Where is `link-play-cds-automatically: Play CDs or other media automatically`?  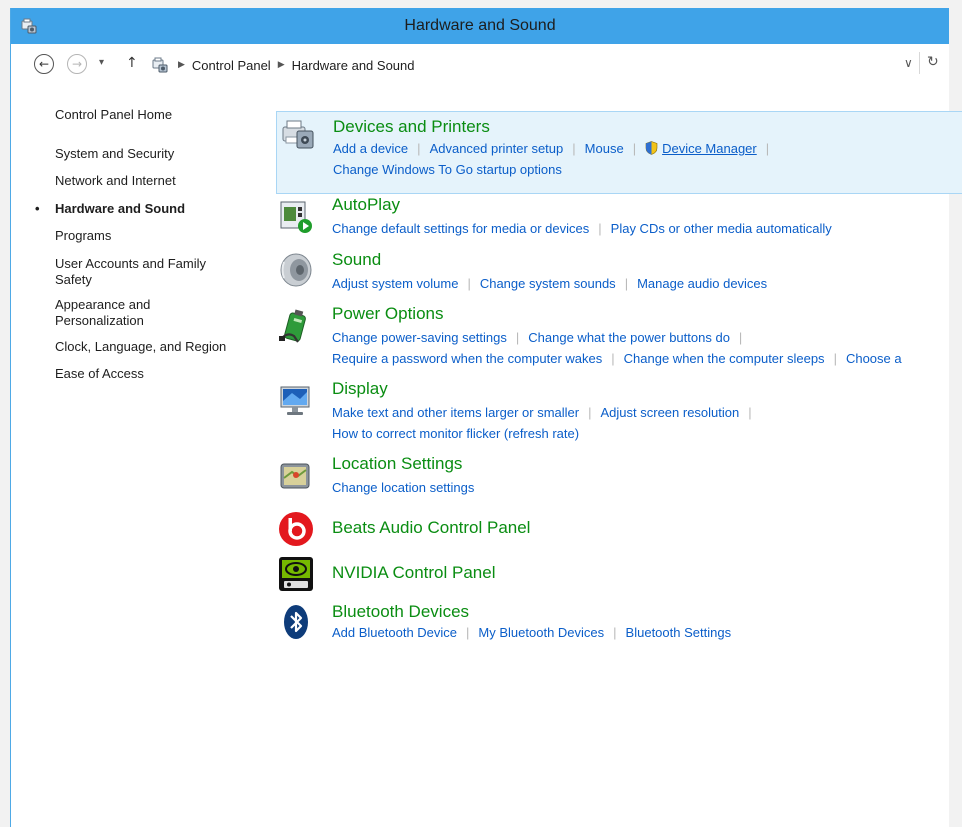
link-play-cds-automatically: Play CDs or other media automatically is located at coordinates (721, 228).